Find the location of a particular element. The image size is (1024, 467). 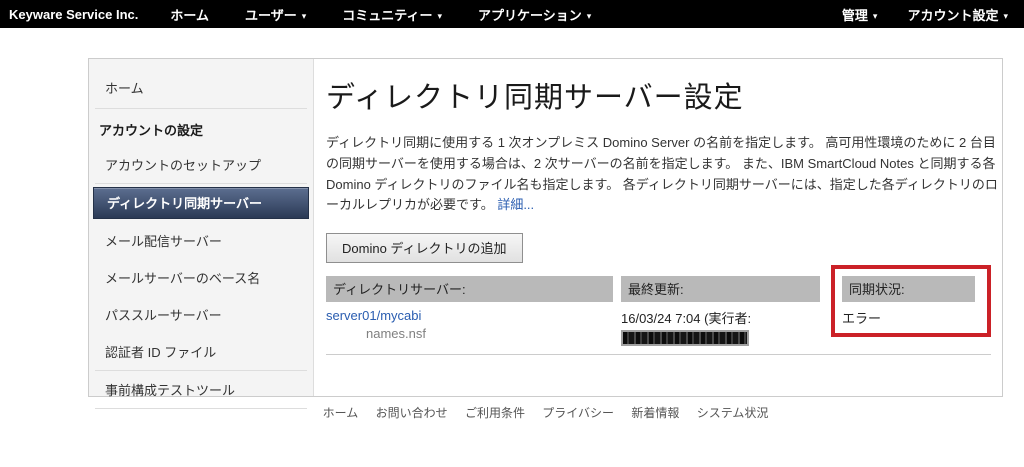

cell-sync-status: エラー is located at coordinates (908, 327).